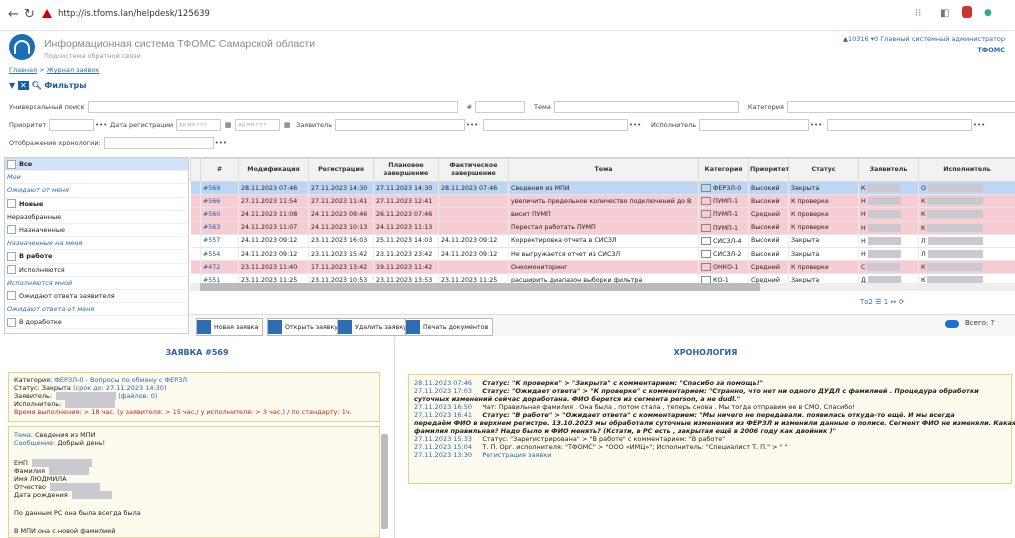 This screenshot has height=538, width=1015. What do you see at coordinates (273, 188) in the screenshot?
I see `table-cell: 28.11.2023 07:46` at bounding box center [273, 188].